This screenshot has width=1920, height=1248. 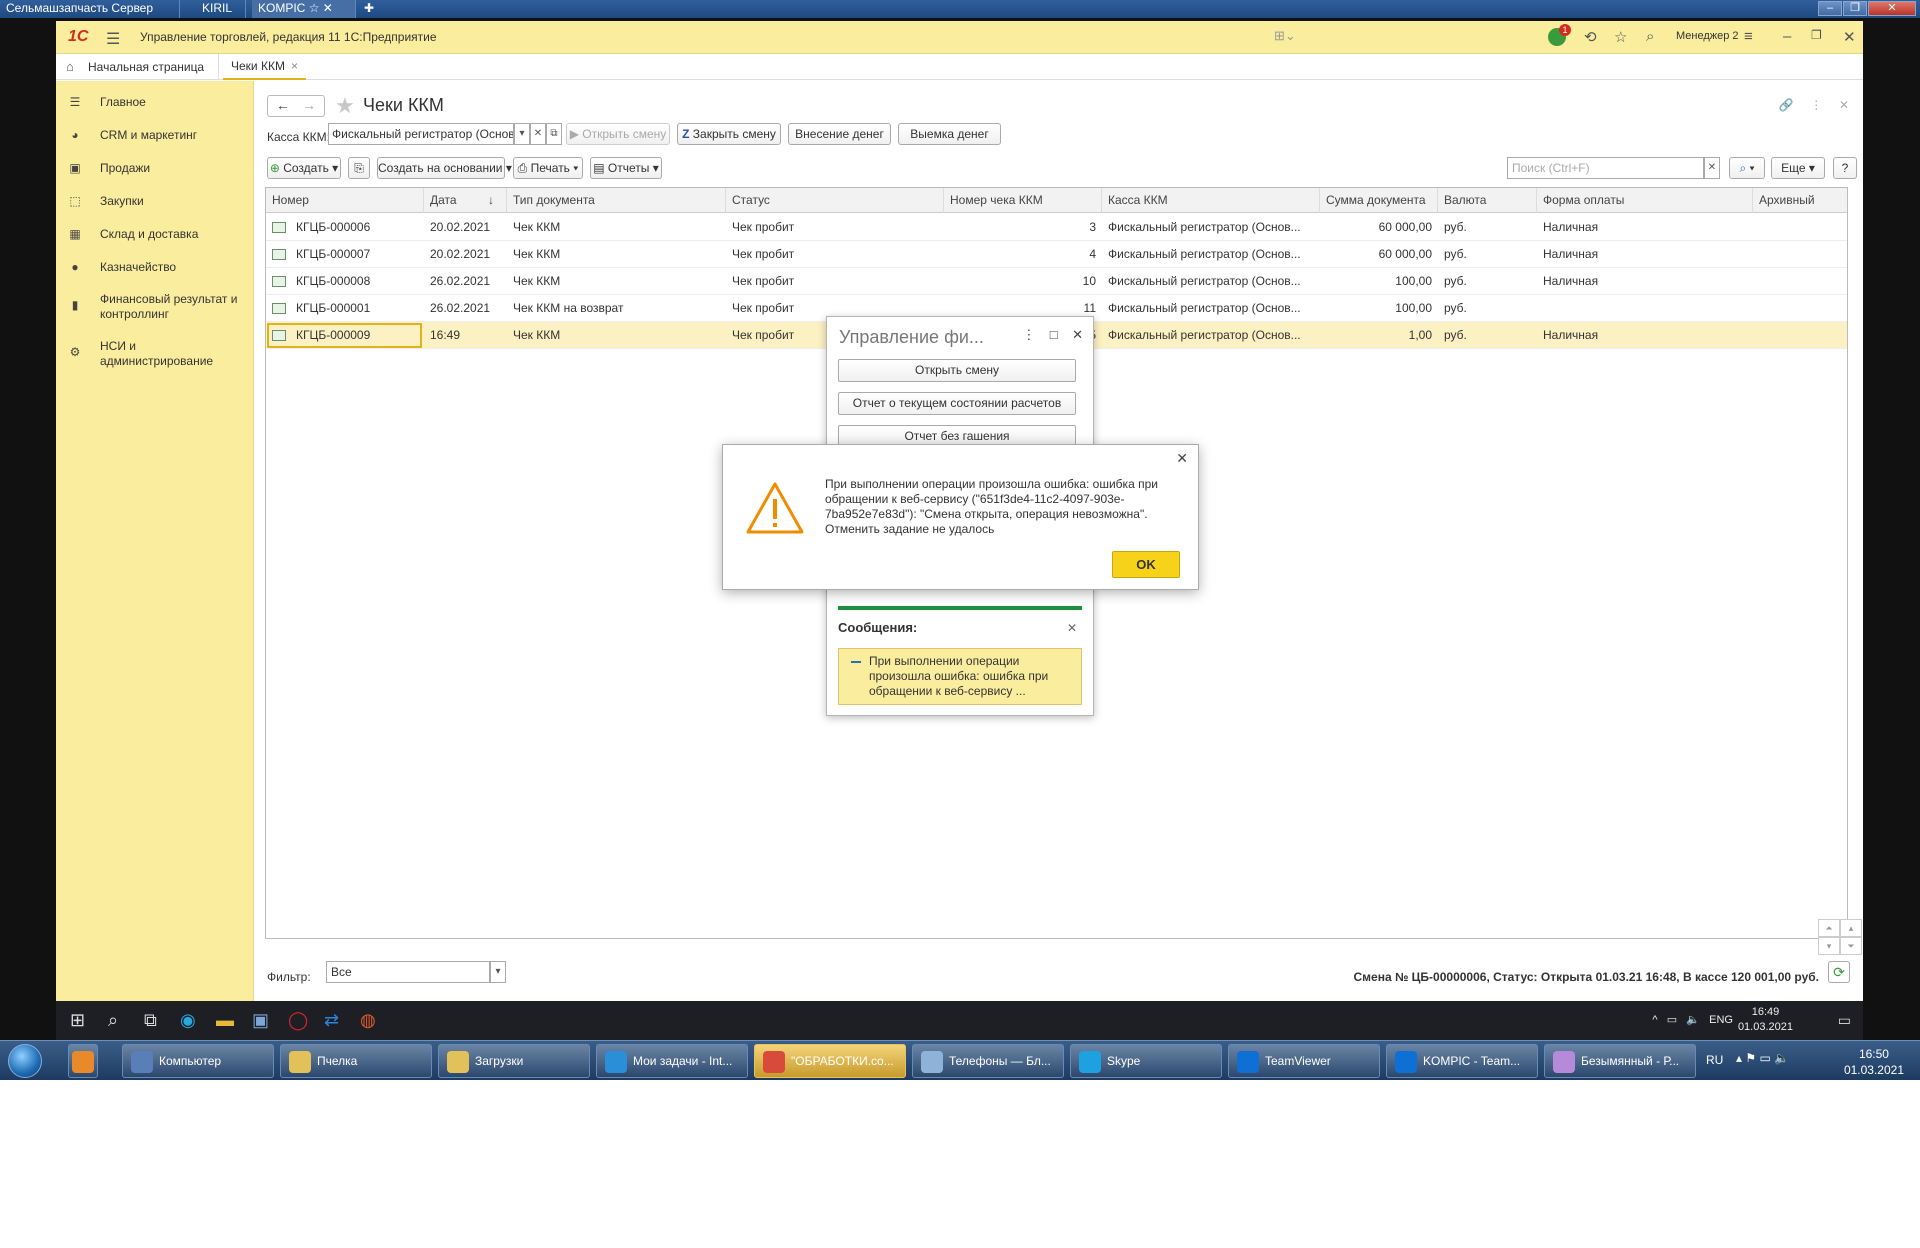 I want to click on forward-arrow-icon: →, so click(x=309, y=105).